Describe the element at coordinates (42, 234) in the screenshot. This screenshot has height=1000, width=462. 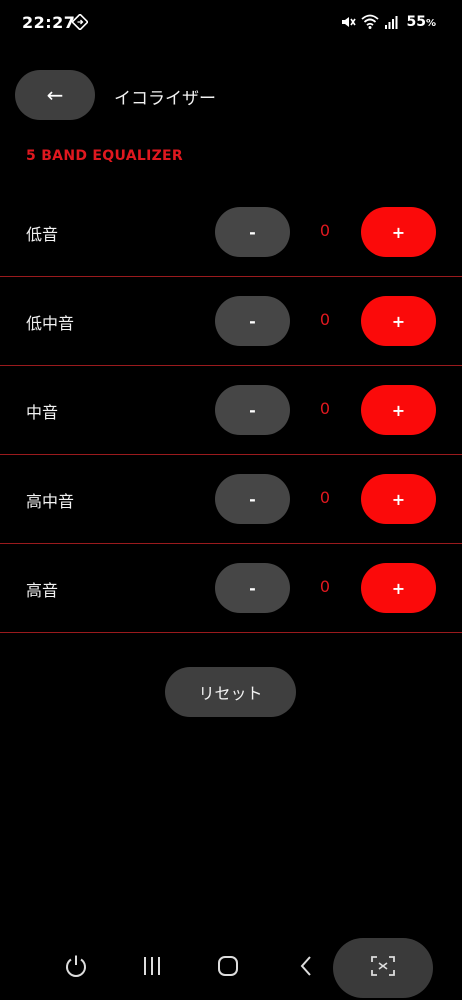
I see `band-label: 低音` at that location.